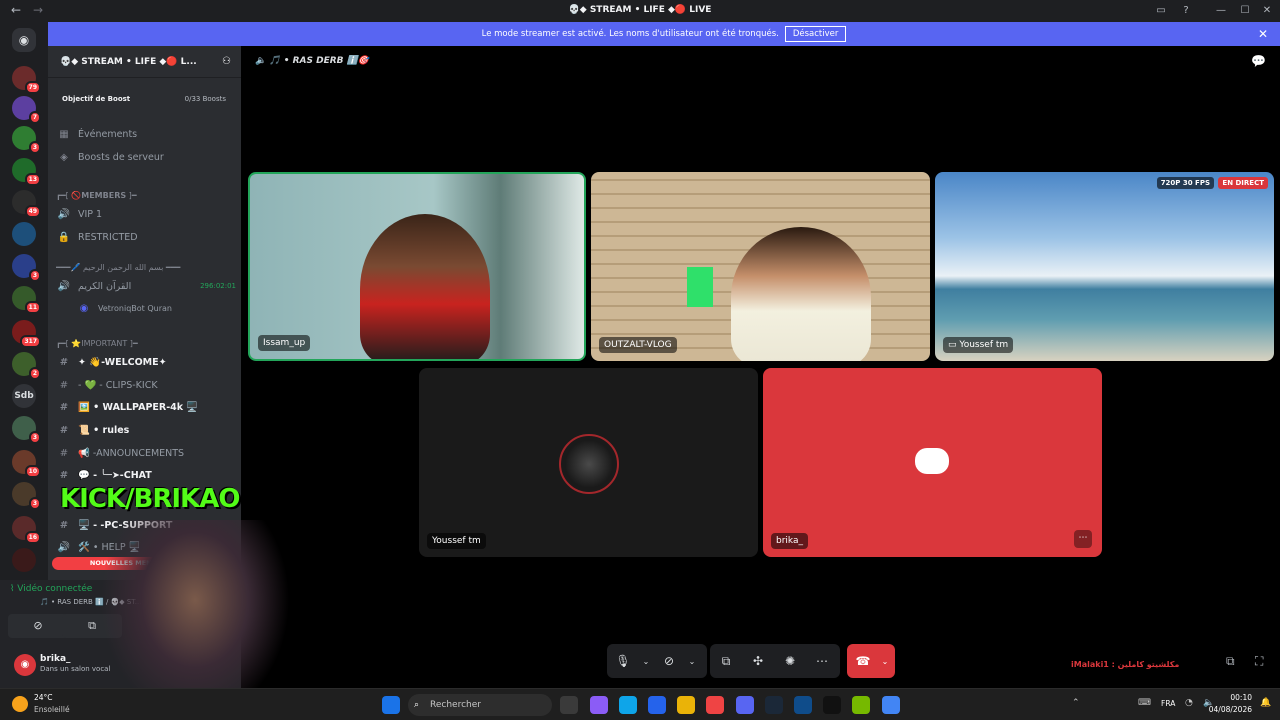 The height and width of the screenshot is (720, 1280). What do you see at coordinates (96, 99) in the screenshot?
I see `boost-label: Objectif de Boost` at bounding box center [96, 99].